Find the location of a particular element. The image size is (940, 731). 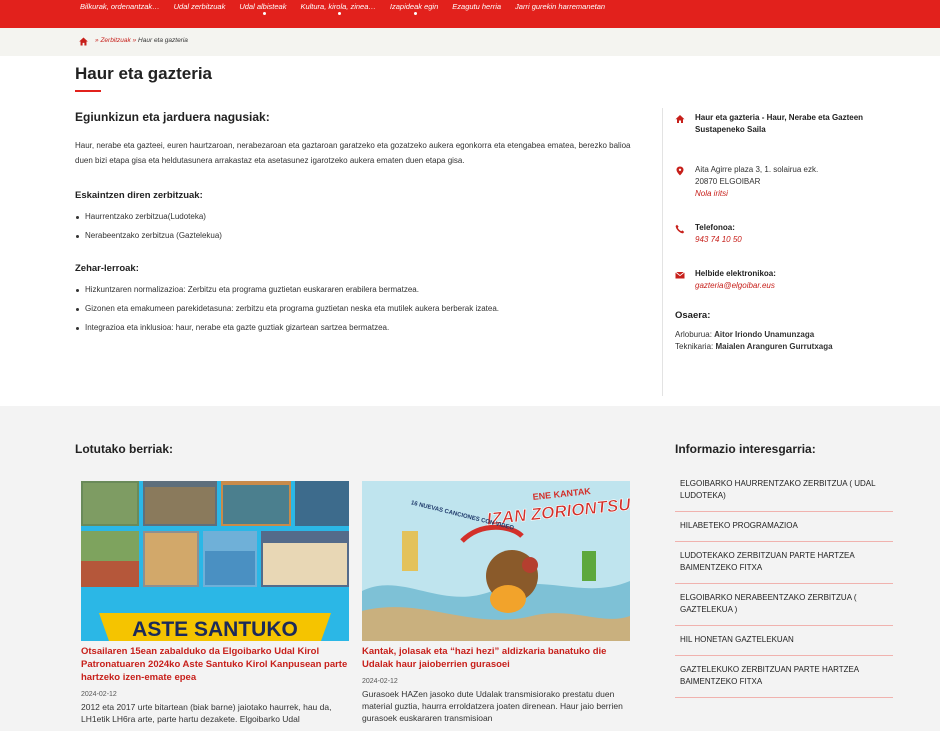

envelope-icon is located at coordinates (680, 275).